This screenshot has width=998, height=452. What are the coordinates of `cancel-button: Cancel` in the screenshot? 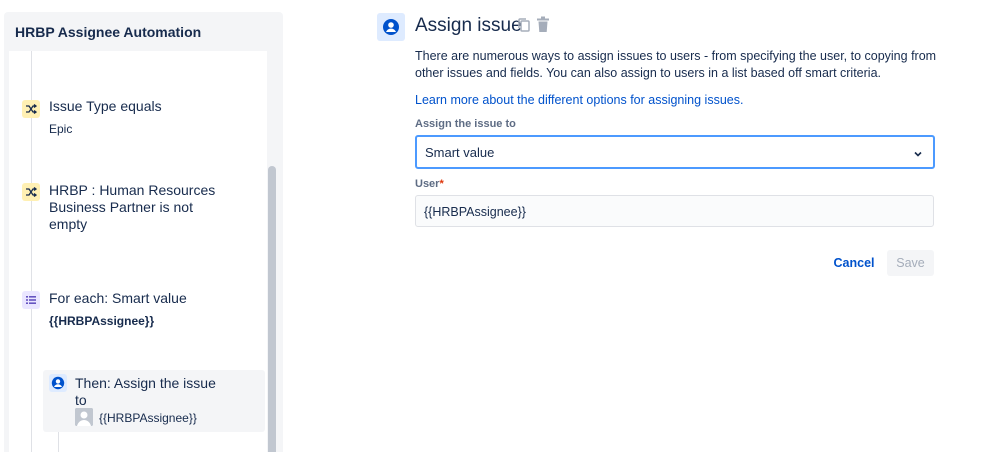 It's located at (854, 263).